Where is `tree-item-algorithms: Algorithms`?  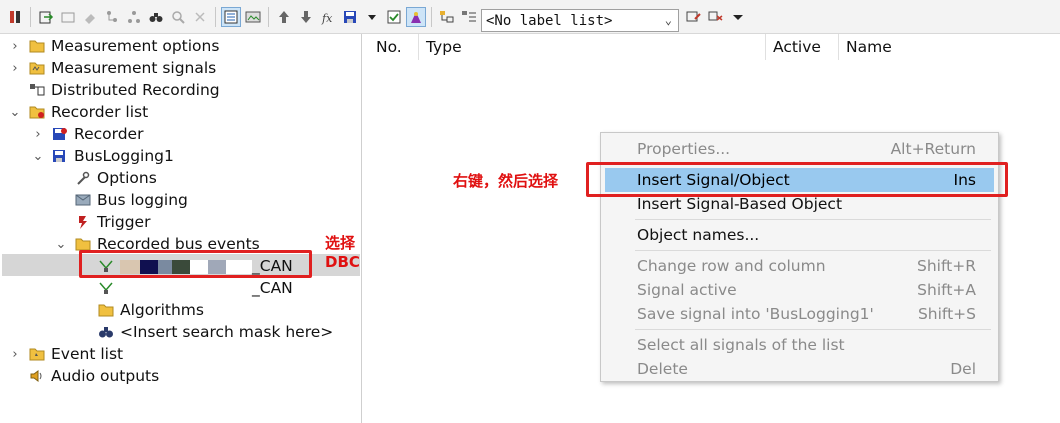 tree-item-algorithms: Algorithms is located at coordinates (140, 310).